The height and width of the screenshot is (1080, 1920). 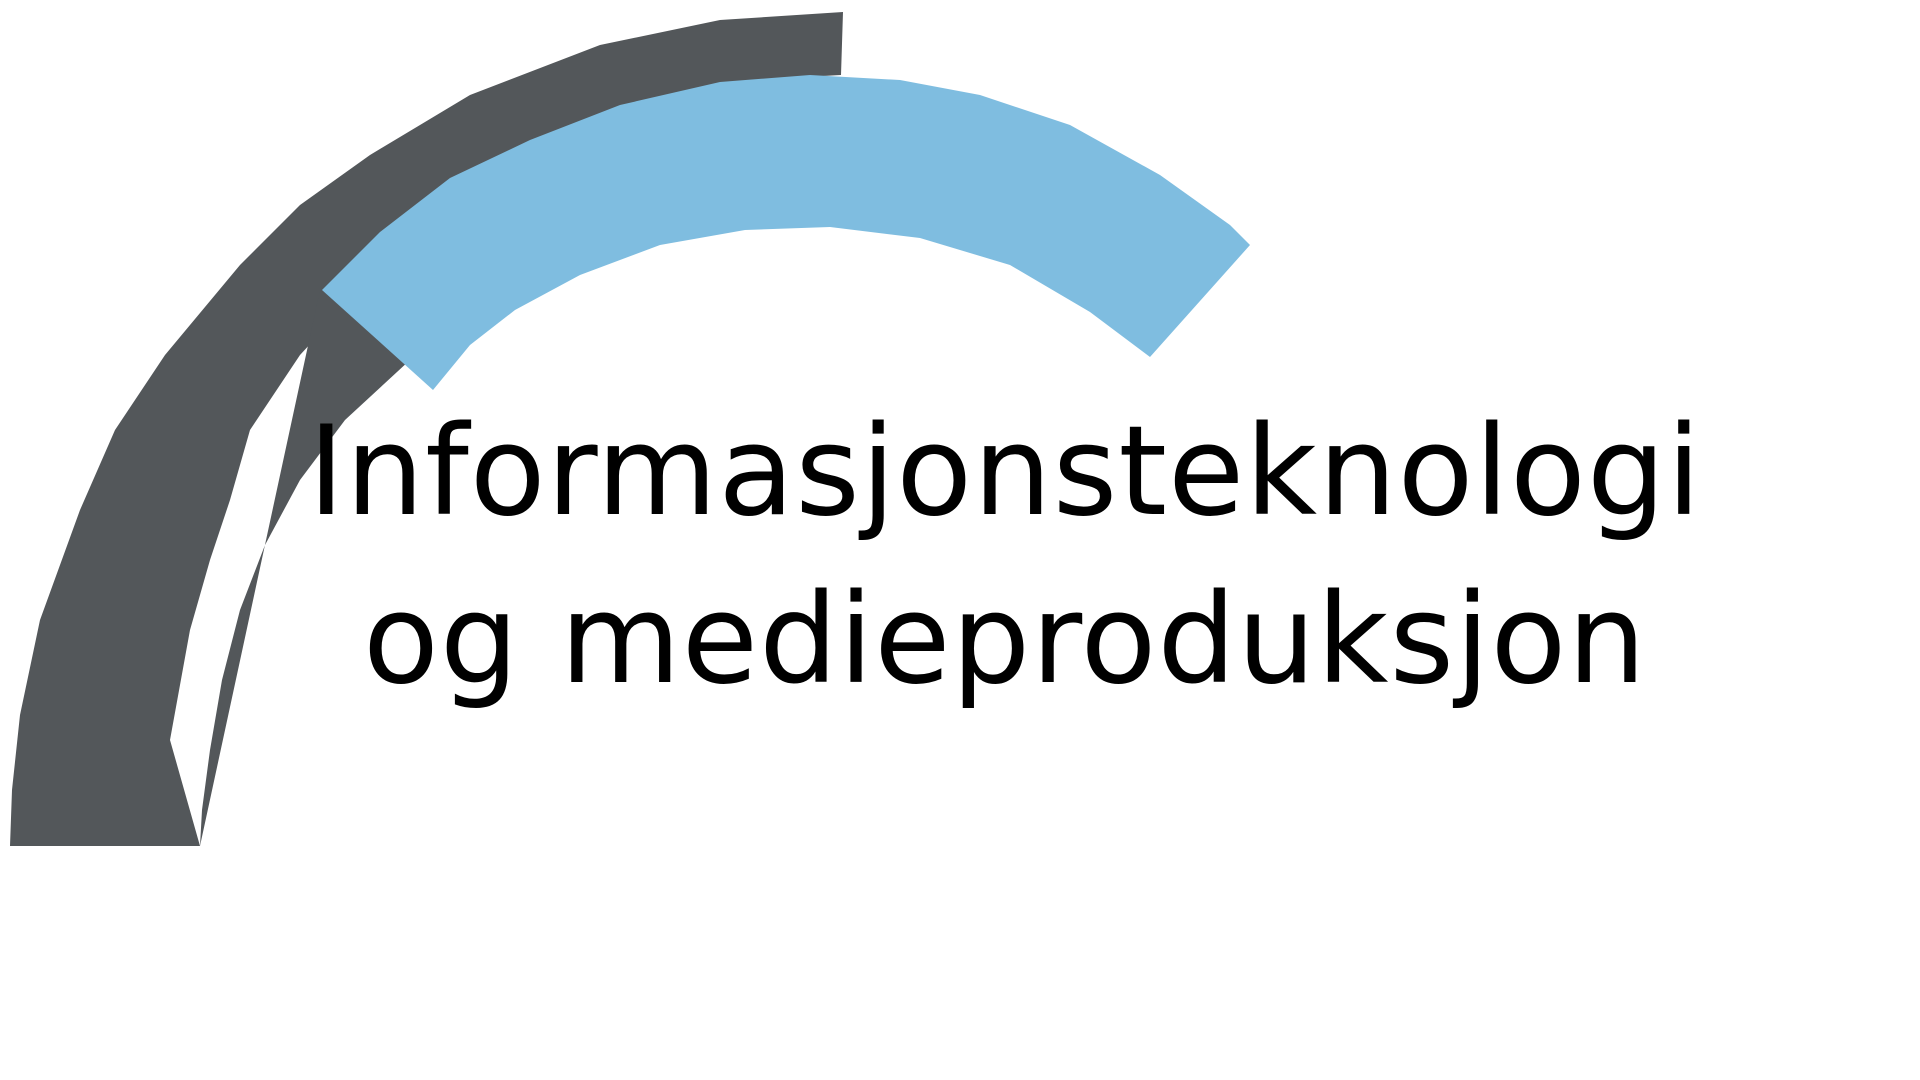 What do you see at coordinates (1005, 472) in the screenshot?
I see `logo-text-line-1: Informasjonsteknologi` at bounding box center [1005, 472].